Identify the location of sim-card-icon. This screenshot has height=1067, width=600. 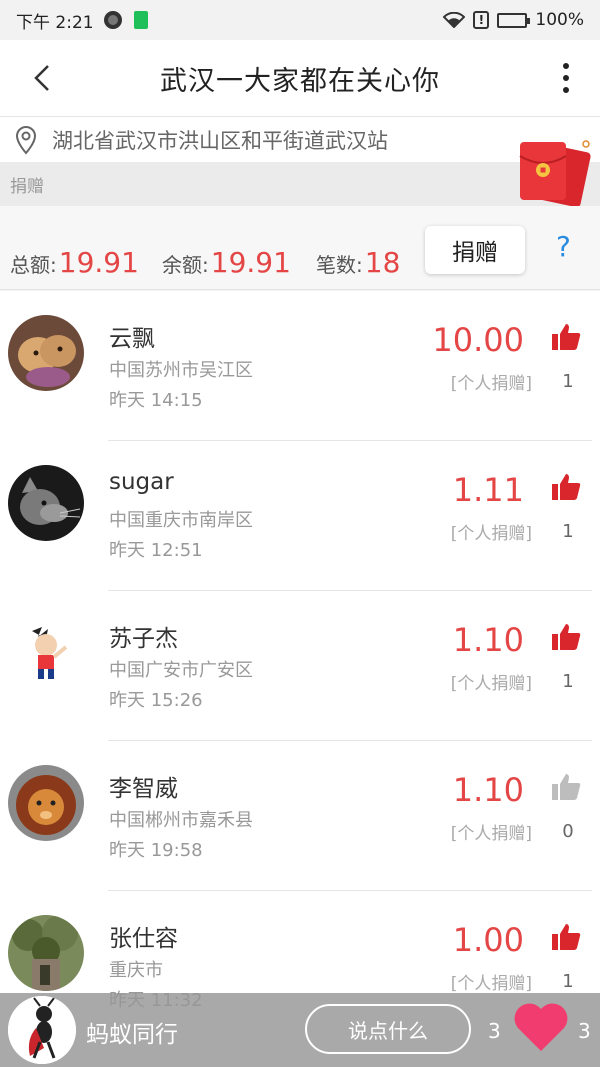
(140, 20).